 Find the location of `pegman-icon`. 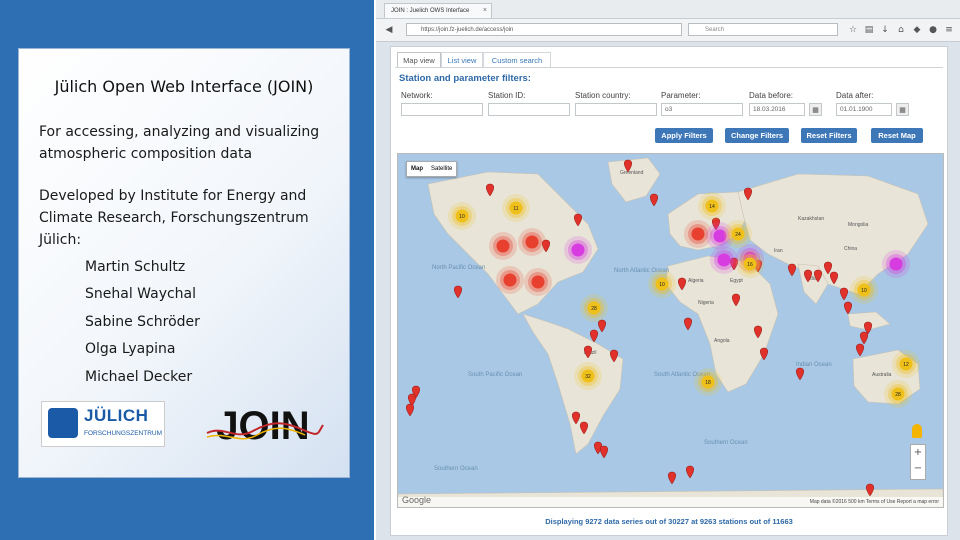

pegman-icon is located at coordinates (917, 431).